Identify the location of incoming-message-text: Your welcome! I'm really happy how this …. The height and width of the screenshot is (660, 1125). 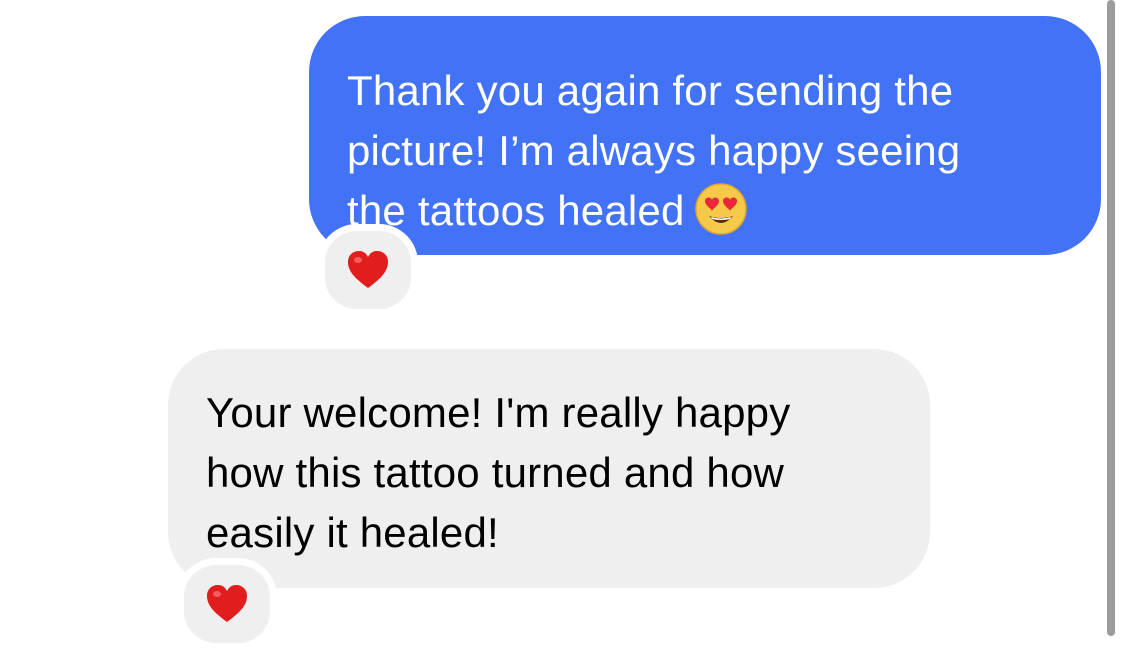
(498, 472).